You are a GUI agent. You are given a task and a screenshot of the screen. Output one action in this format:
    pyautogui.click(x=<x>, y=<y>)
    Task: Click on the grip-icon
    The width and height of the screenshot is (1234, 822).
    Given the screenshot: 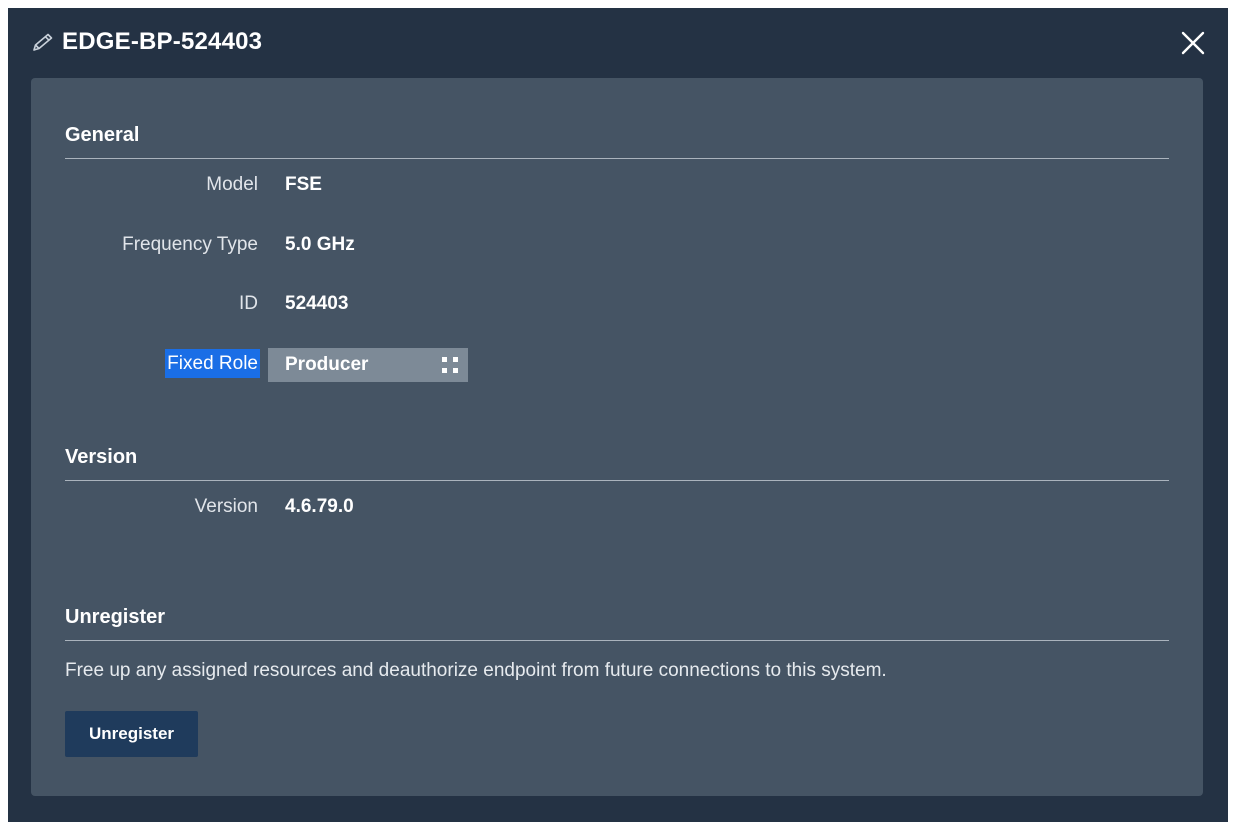 What is the action you would take?
    pyautogui.click(x=450, y=365)
    